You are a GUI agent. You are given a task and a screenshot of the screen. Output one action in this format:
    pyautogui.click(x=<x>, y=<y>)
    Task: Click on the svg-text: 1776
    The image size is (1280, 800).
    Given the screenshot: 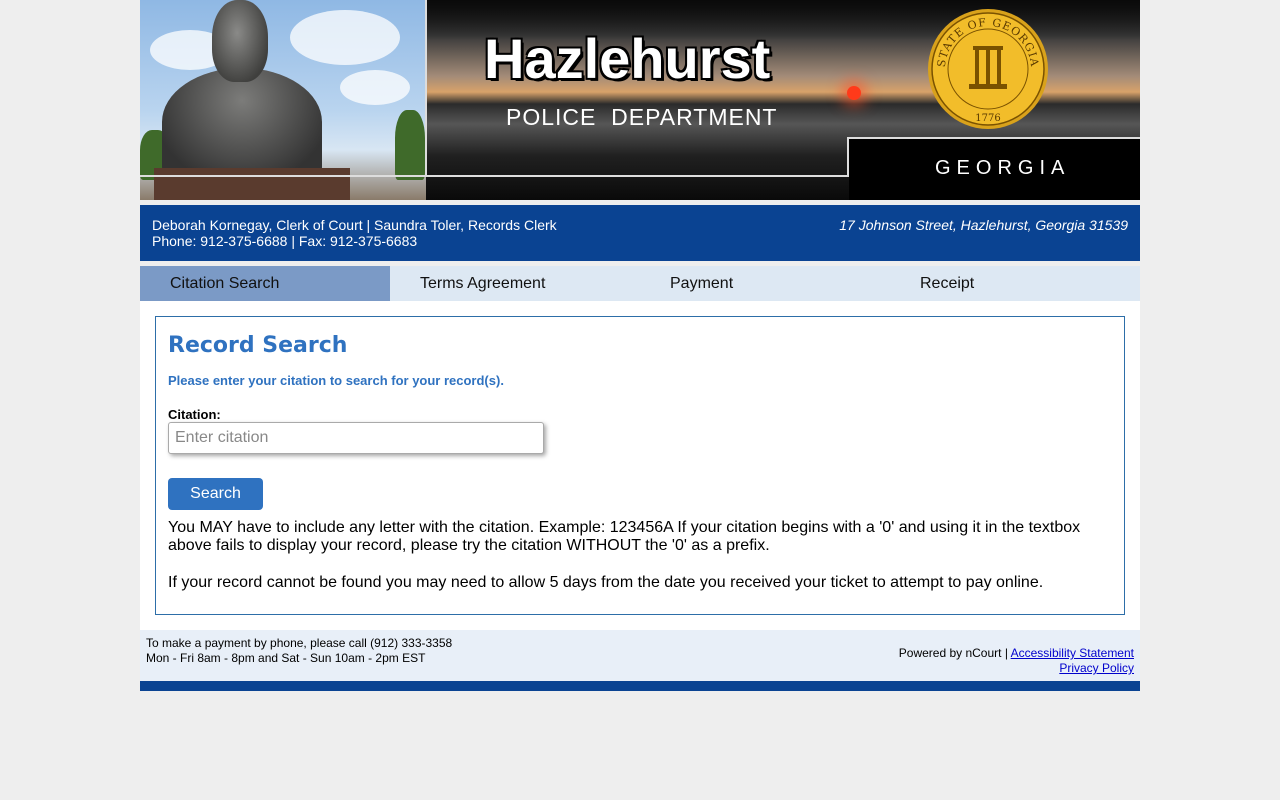 What is the action you would take?
    pyautogui.click(x=987, y=118)
    